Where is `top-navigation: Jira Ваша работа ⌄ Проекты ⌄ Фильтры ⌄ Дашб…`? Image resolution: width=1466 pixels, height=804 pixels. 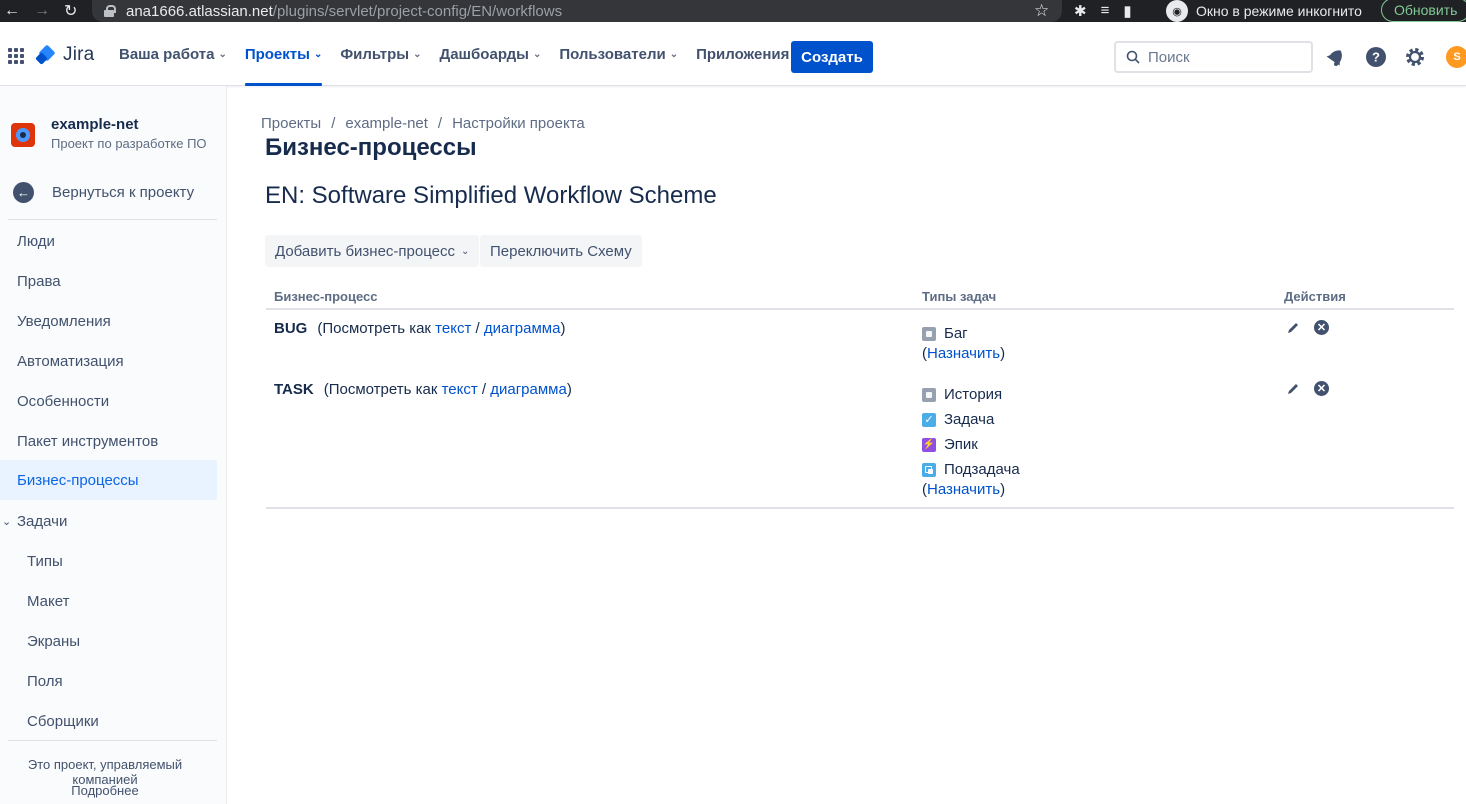
top-navigation: Jira Ваша работа ⌄ Проекты ⌄ Фильтры ⌄ Дашб… is located at coordinates (733, 54).